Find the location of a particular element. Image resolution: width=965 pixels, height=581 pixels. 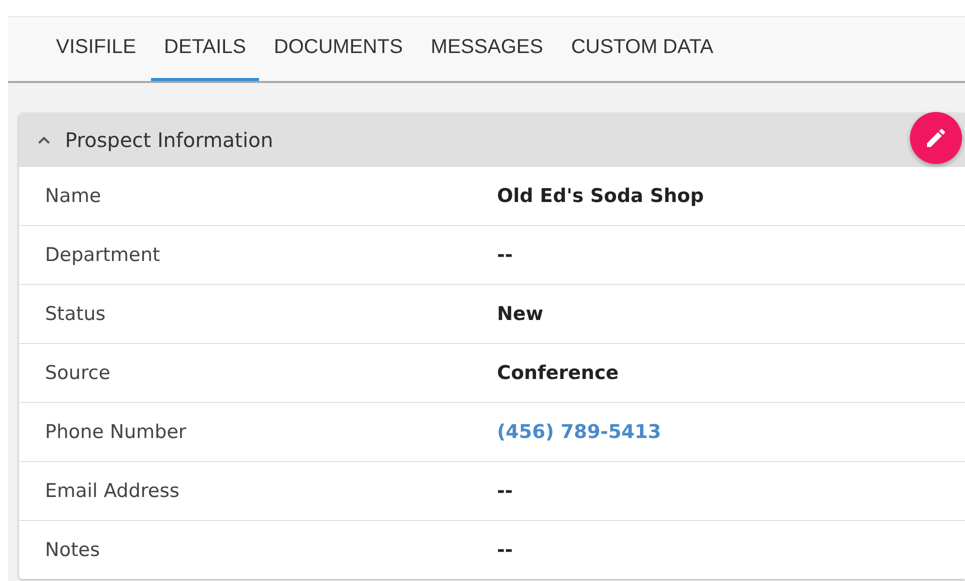

field-label: Name is located at coordinates (73, 196).